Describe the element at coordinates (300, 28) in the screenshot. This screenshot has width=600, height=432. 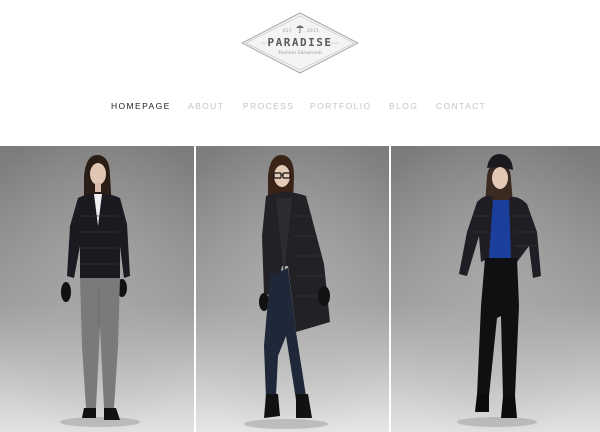
I see `umbrella-icon` at that location.